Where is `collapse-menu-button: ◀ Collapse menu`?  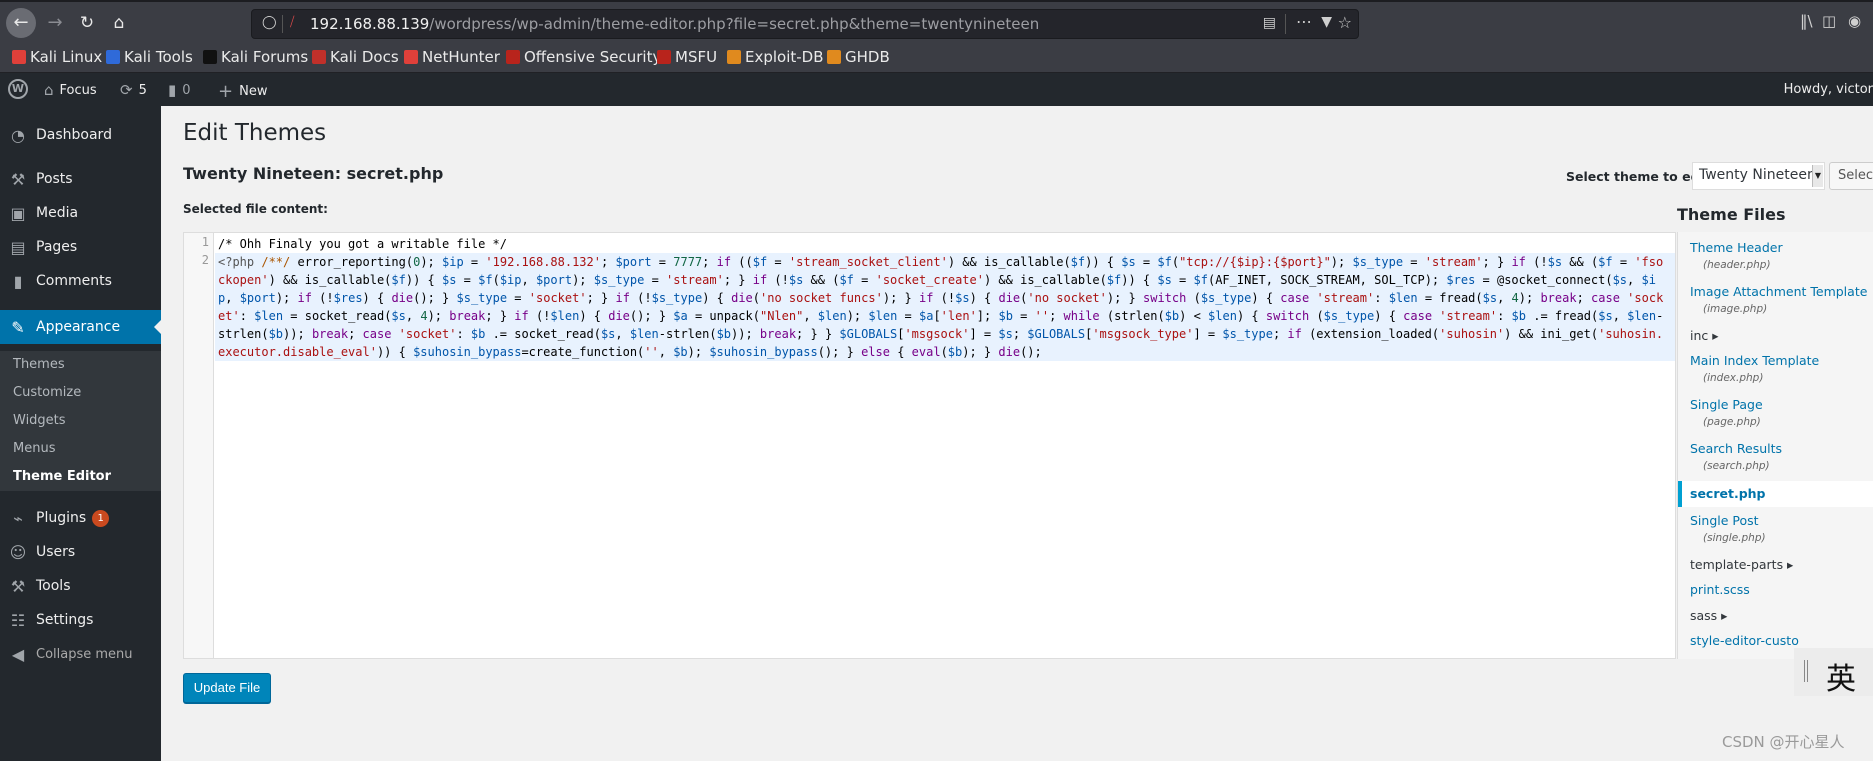
collapse-menu-button: ◀ Collapse menu is located at coordinates (80, 654).